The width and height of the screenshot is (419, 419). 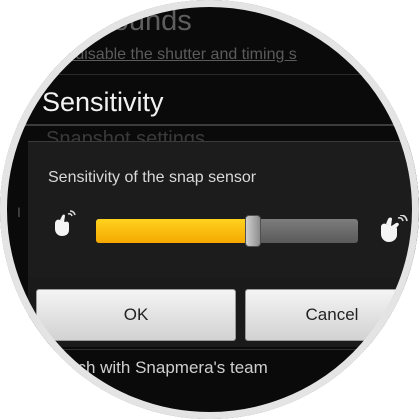 I want to click on strong-snap-hand-icon, so click(x=394, y=228).